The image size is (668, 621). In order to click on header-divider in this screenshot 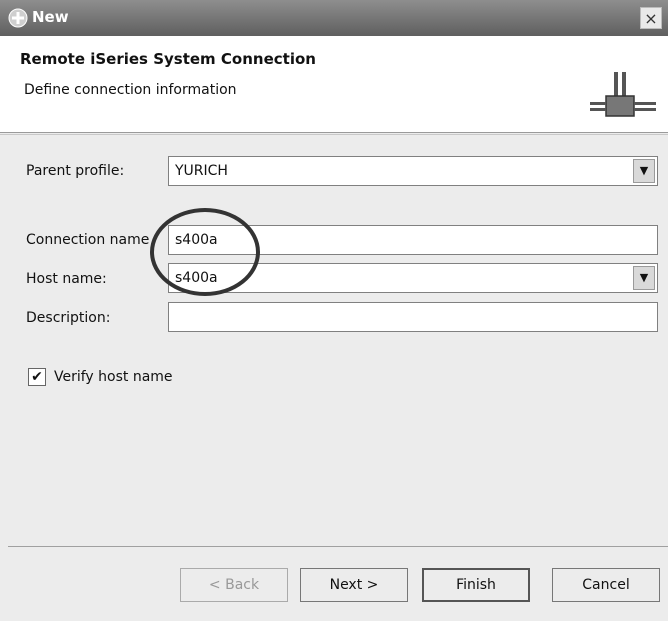, I will do `click(334, 134)`.